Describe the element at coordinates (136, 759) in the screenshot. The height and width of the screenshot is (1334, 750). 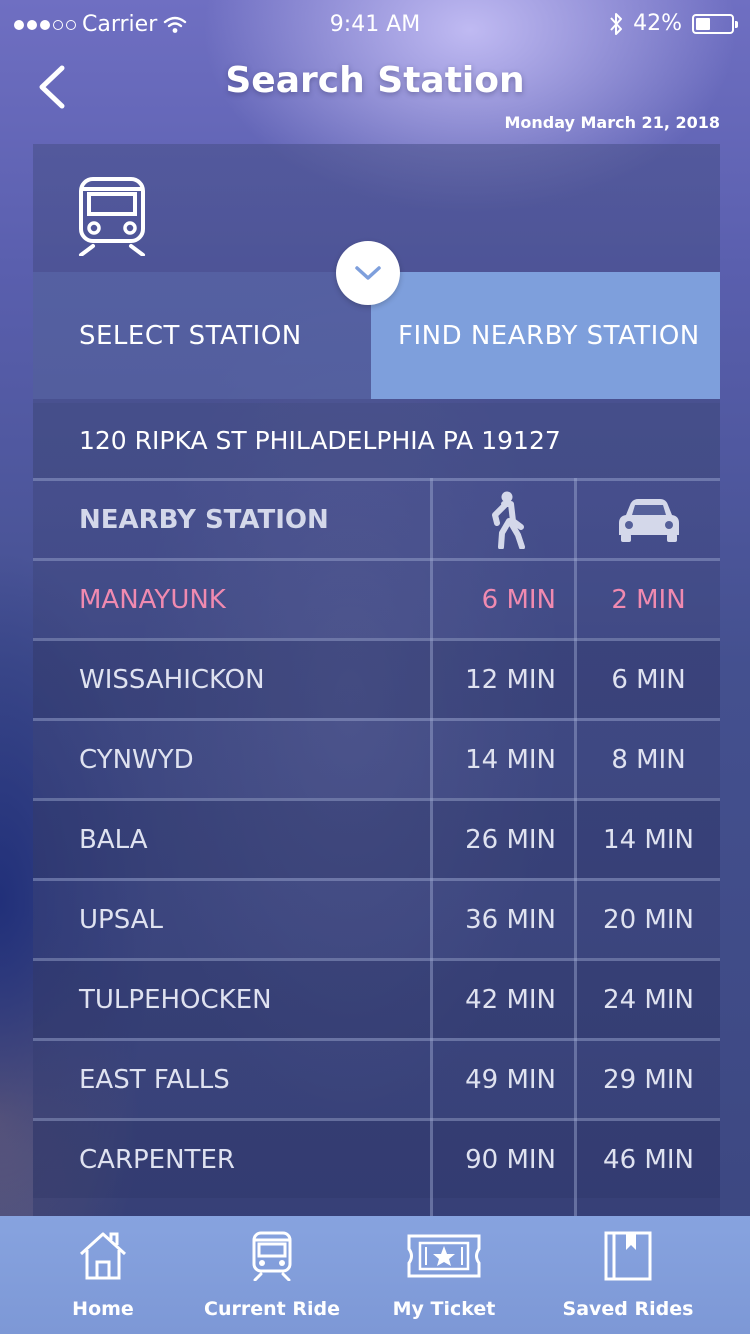
I see `station-name: CYNWYD` at that location.